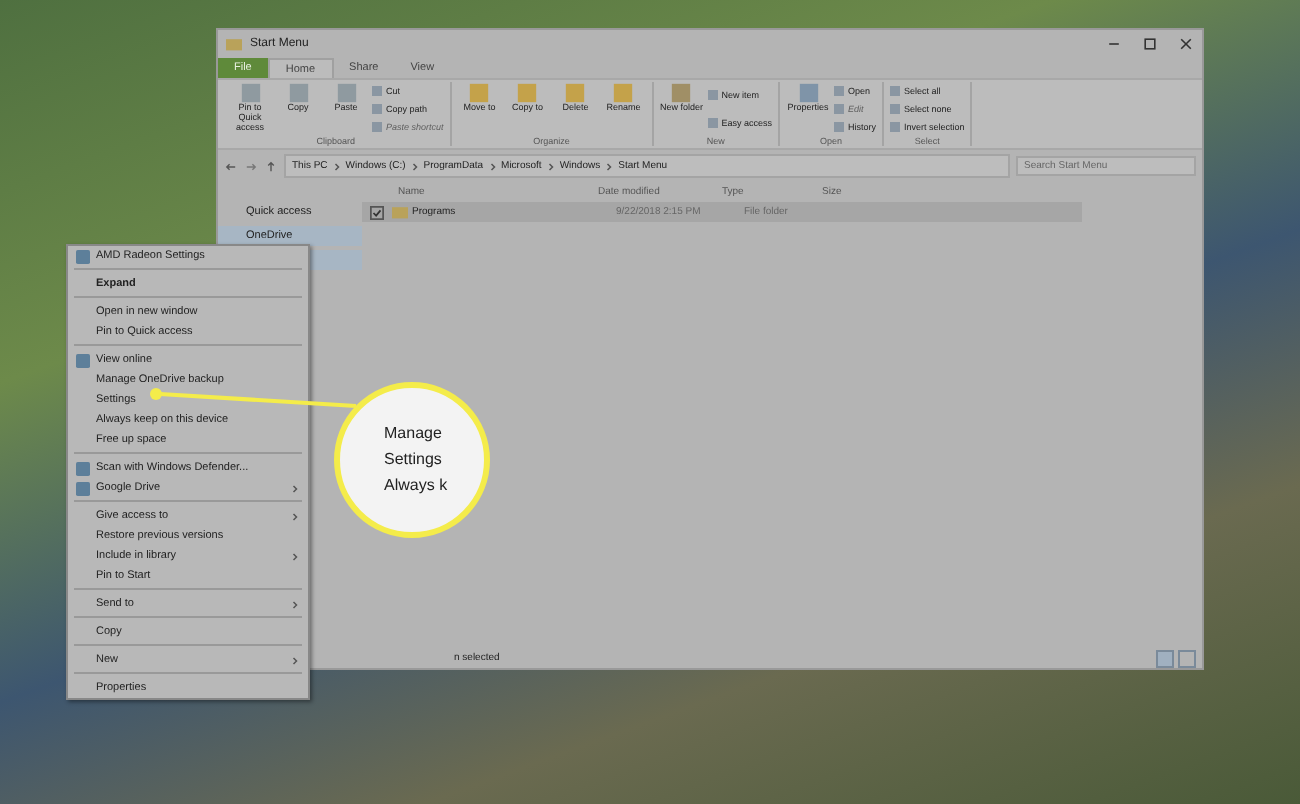 The image size is (1300, 804). What do you see at coordinates (417, 486) in the screenshot?
I see `magnified-text: Always k` at bounding box center [417, 486].